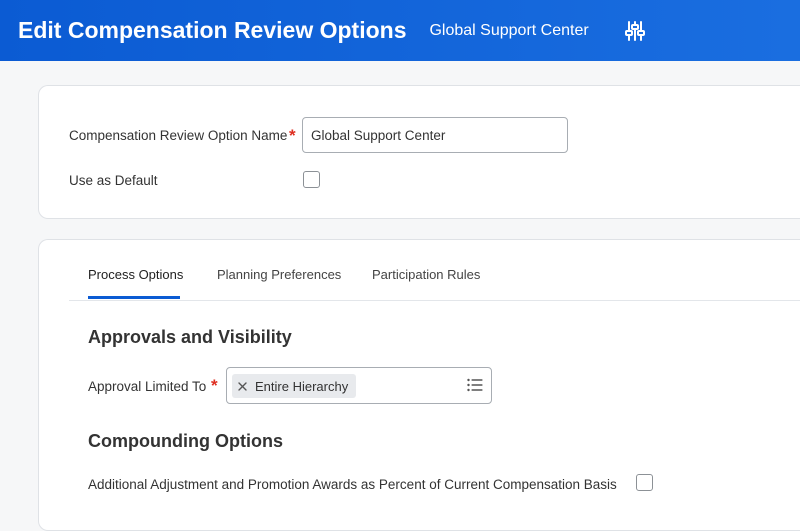 Image resolution: width=800 pixels, height=531 pixels. What do you see at coordinates (135, 274) in the screenshot?
I see `tab-process-options: Process Options` at bounding box center [135, 274].